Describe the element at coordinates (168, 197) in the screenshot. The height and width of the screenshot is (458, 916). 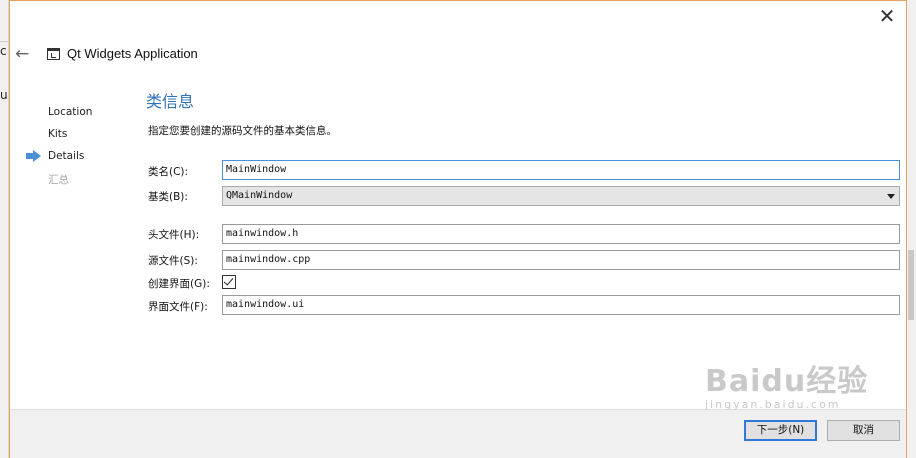
I see `base-class-label: 基类(B):` at that location.